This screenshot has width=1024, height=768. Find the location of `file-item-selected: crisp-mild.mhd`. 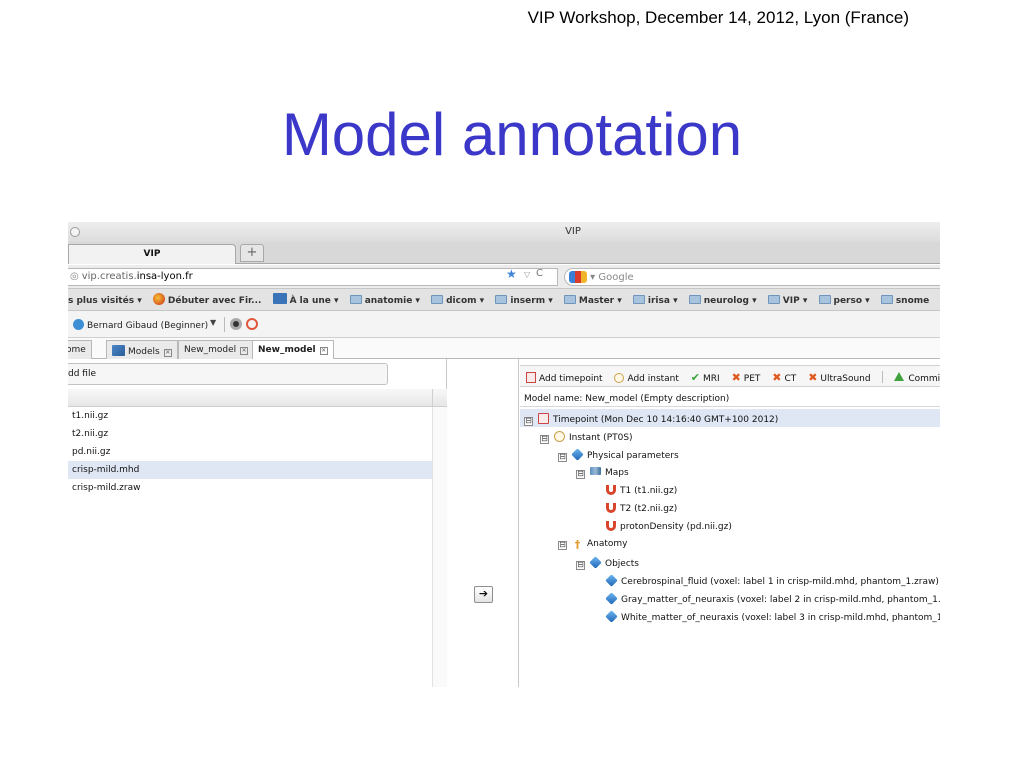

file-item-selected: crisp-mild.mhd is located at coordinates (250, 470).